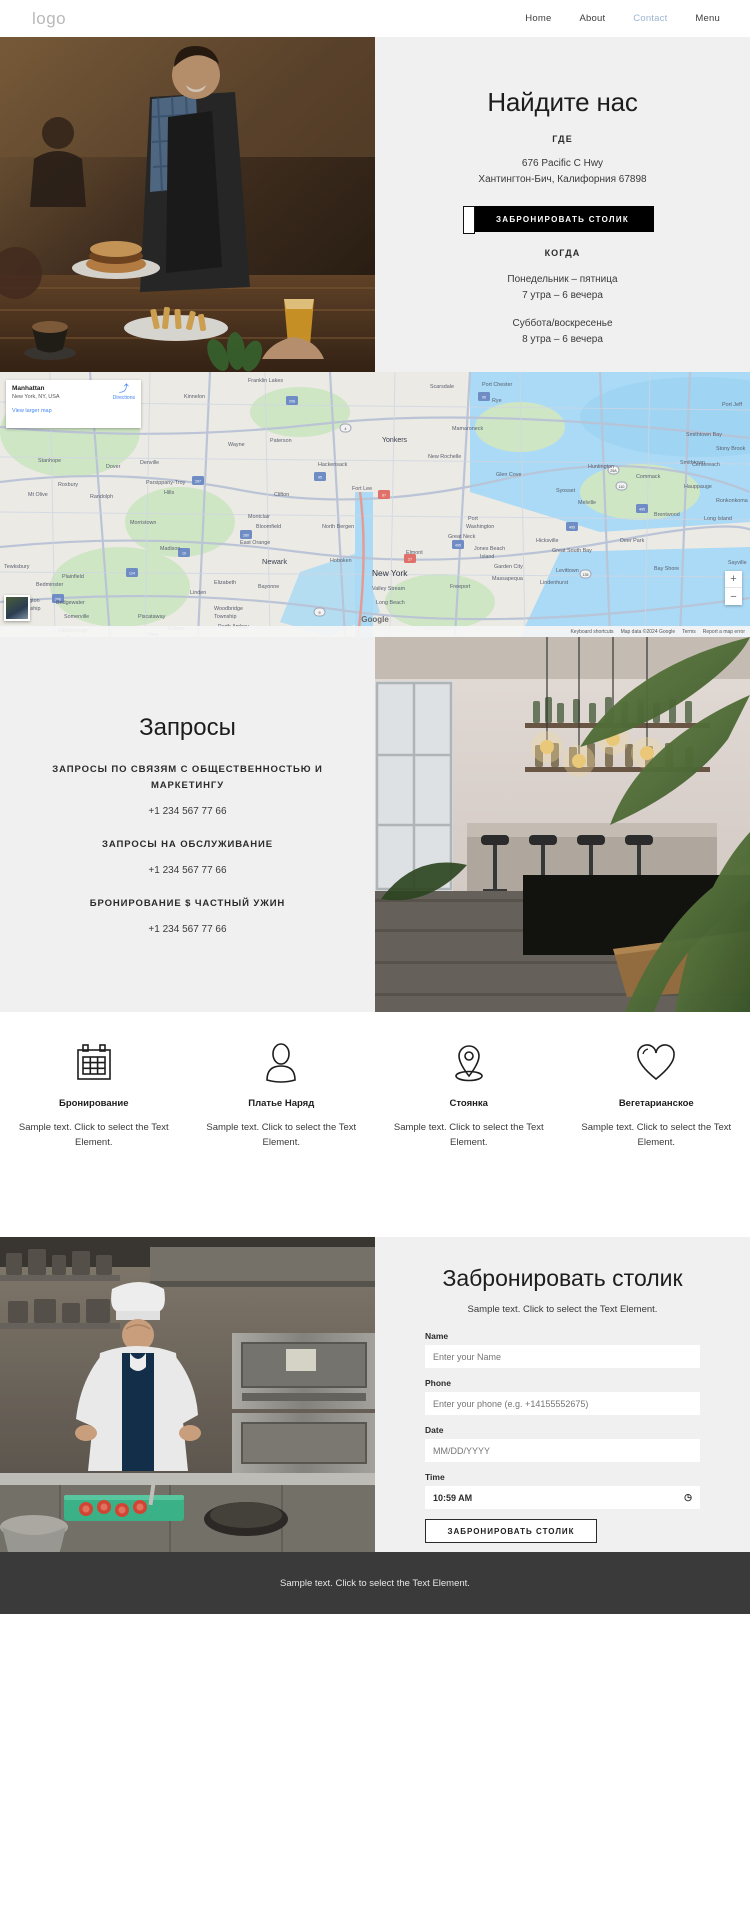 The image size is (750, 1917). Describe the element at coordinates (246, 536) in the screenshot. I see `svg-text: 280` at that location.